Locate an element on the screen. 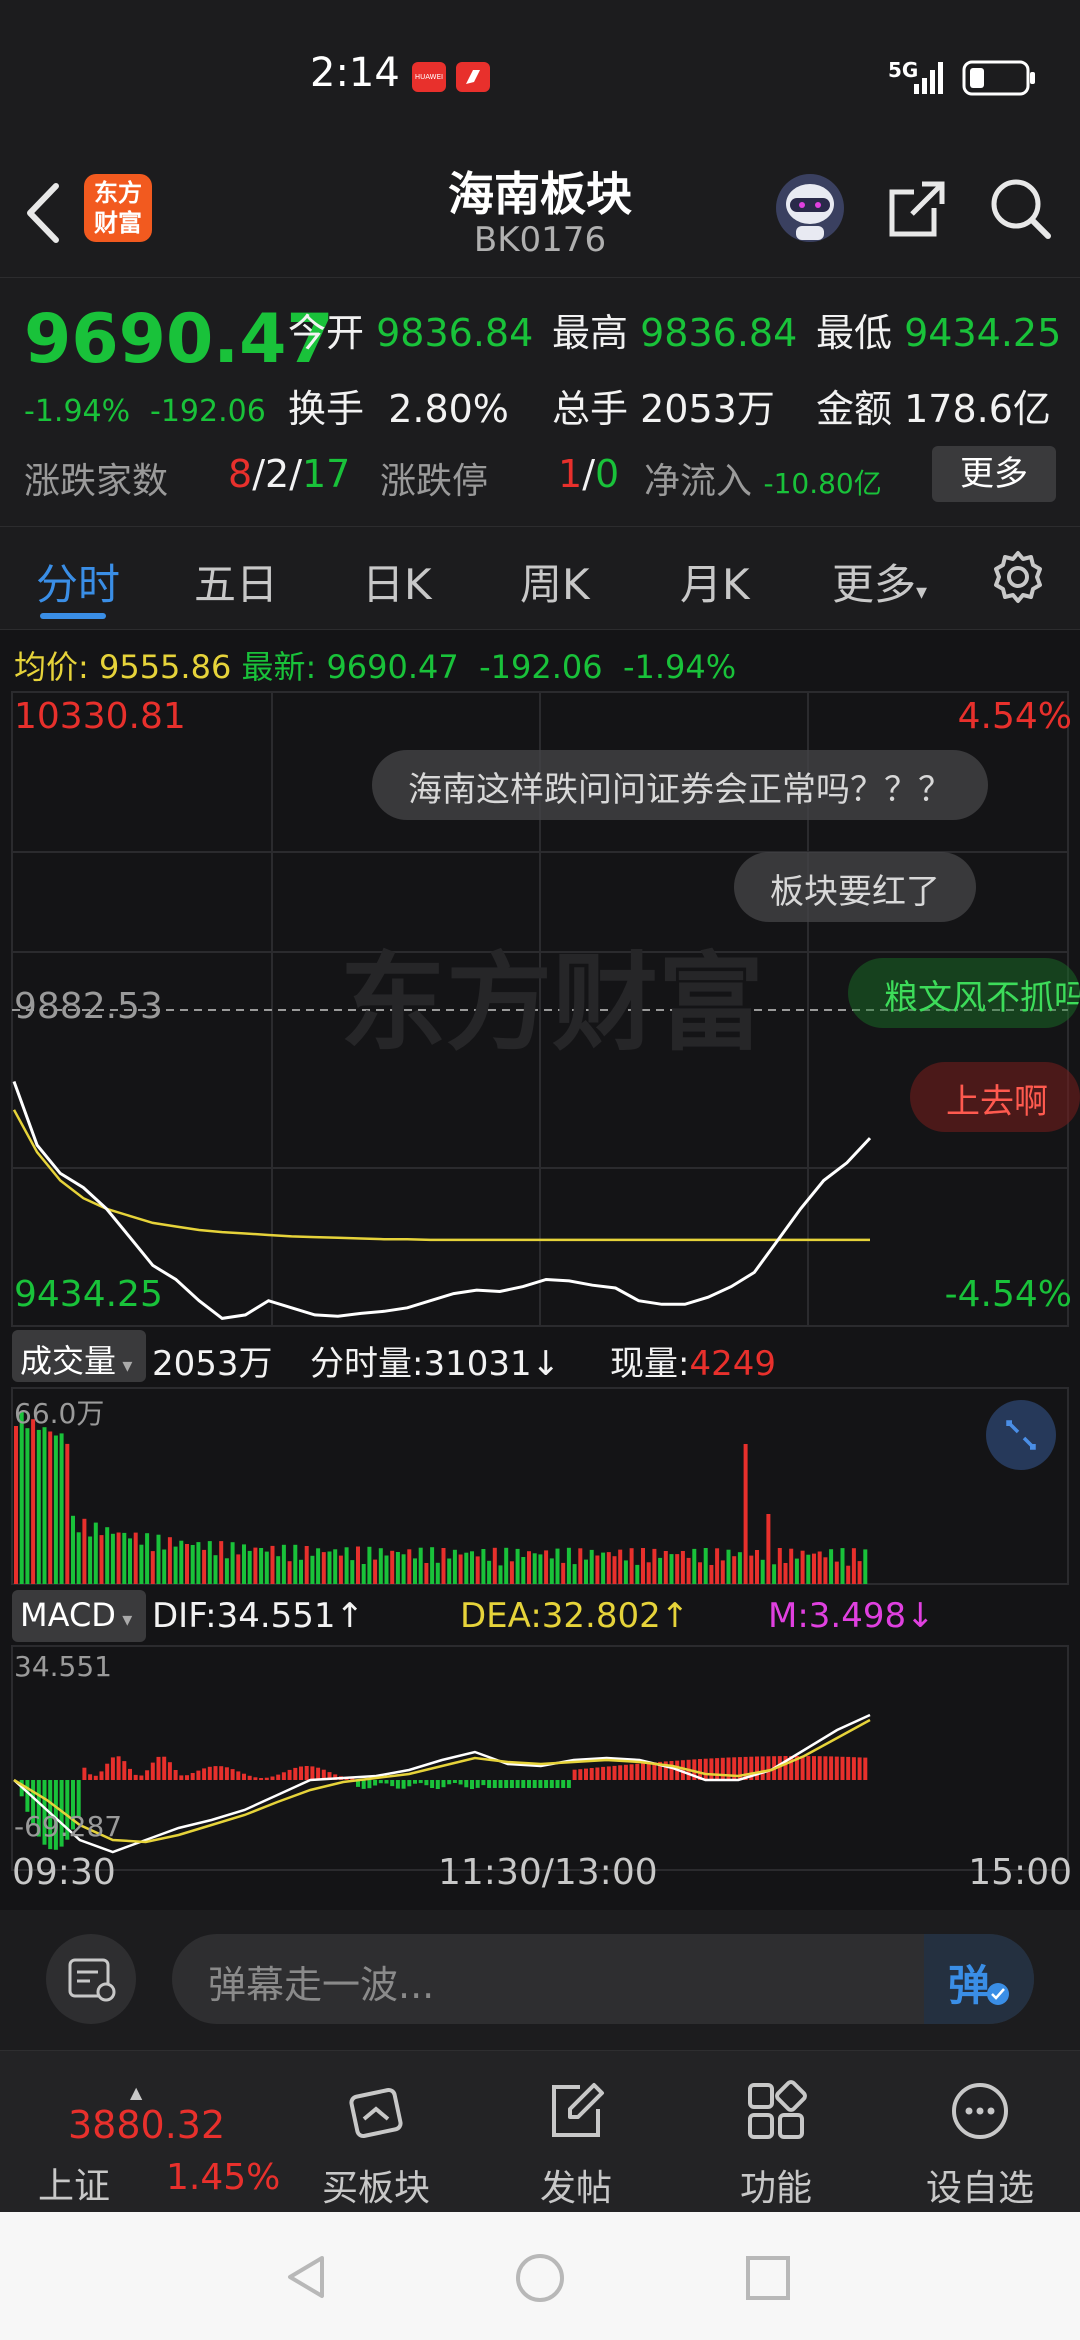 The width and height of the screenshot is (1080, 2340). price-mid-label: 9882.53 is located at coordinates (88, 1006).